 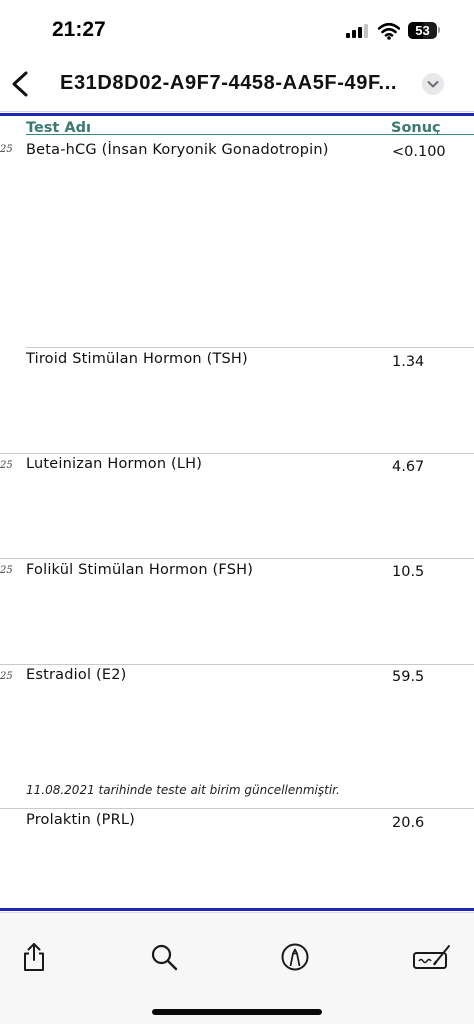 I want to click on test-name-lh: Luteinizan Hormon (LH), so click(x=114, y=464).